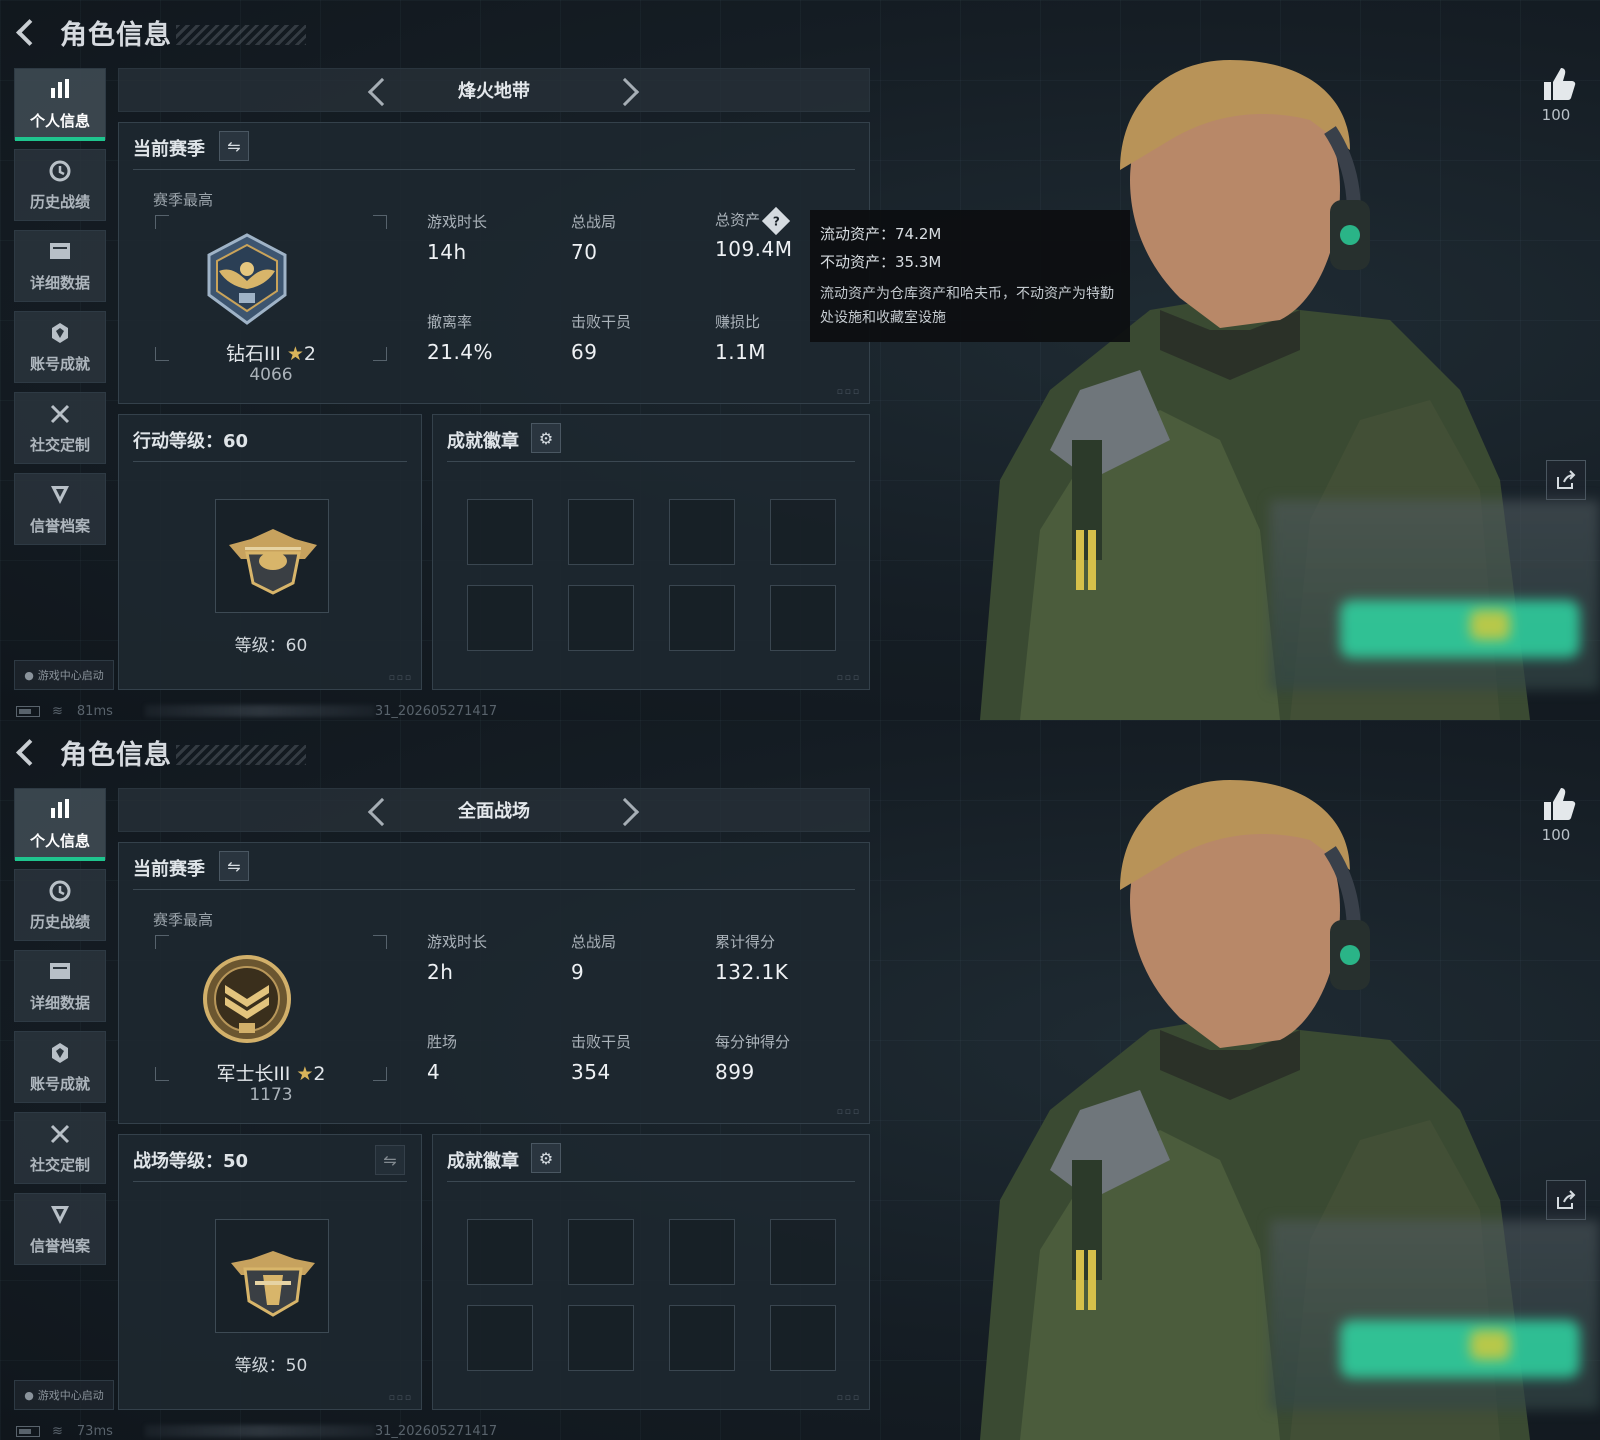 The width and height of the screenshot is (1600, 1440). What do you see at coordinates (442, 1058) in the screenshot?
I see `stat-wins: 胜场 4` at bounding box center [442, 1058].